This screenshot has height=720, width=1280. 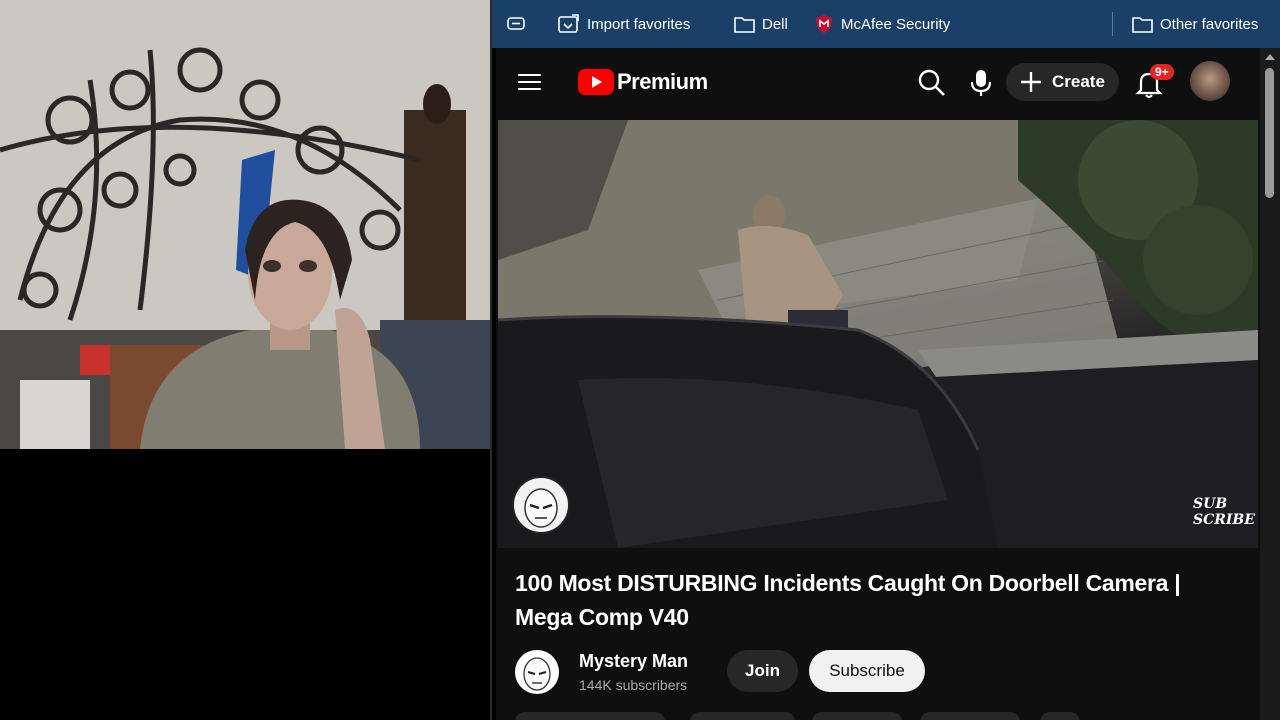 What do you see at coordinates (1270, 57) in the screenshot?
I see `scroll-up-arrow-icon` at bounding box center [1270, 57].